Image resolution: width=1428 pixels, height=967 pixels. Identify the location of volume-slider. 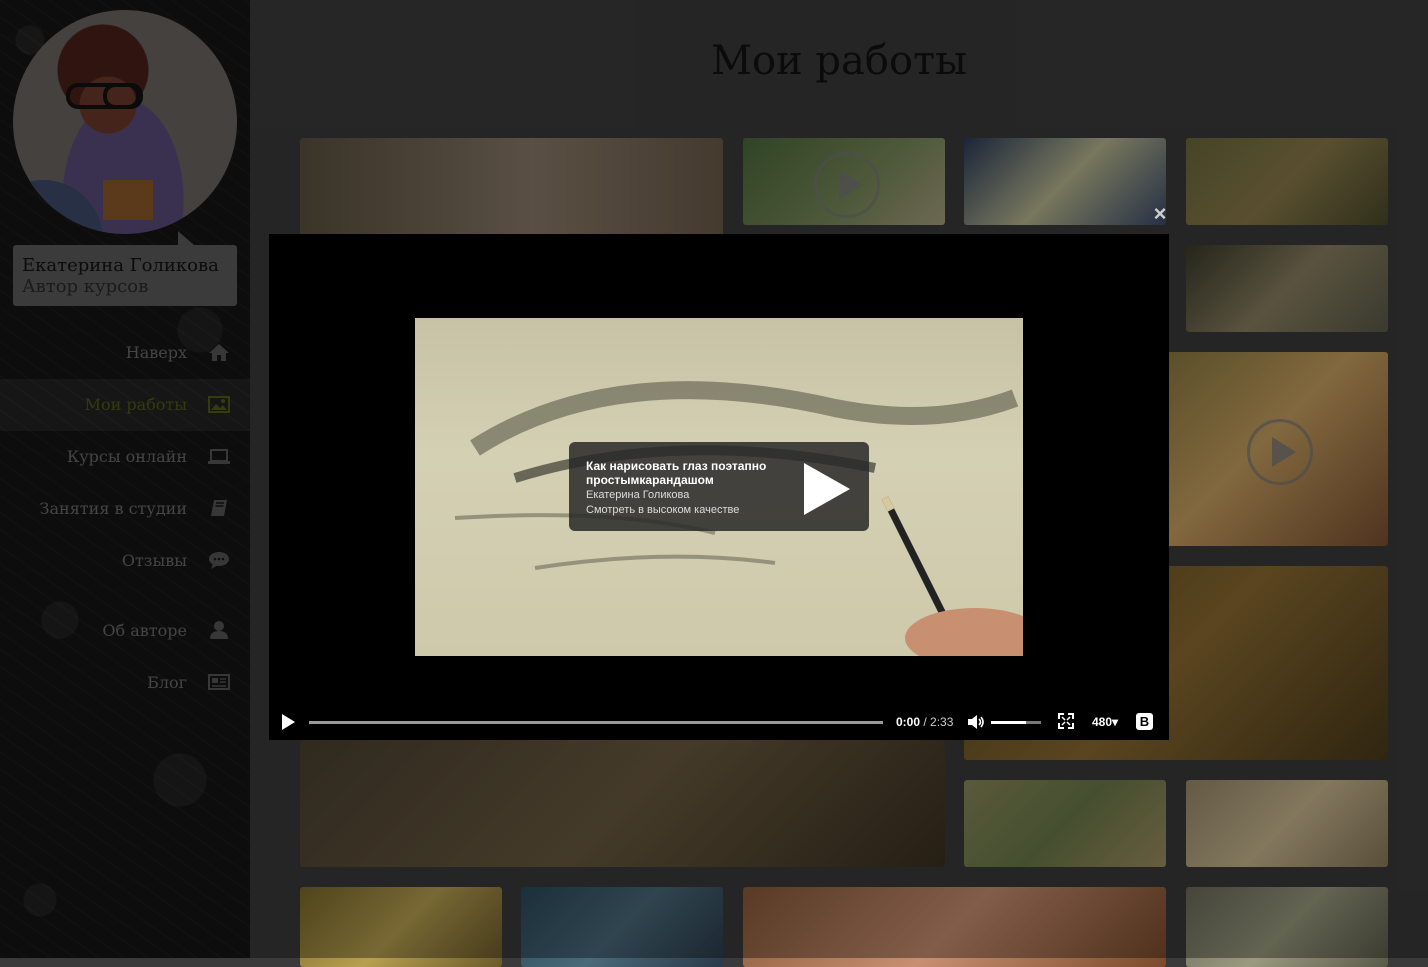
(1016, 722).